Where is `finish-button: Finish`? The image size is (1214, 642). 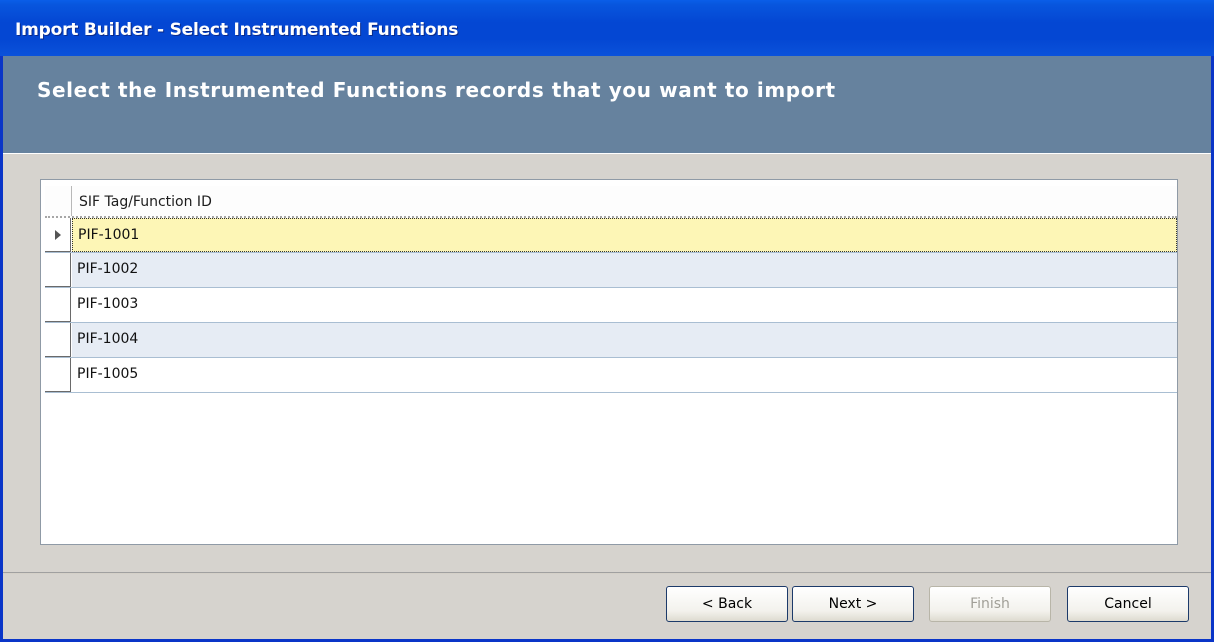 finish-button: Finish is located at coordinates (990, 604).